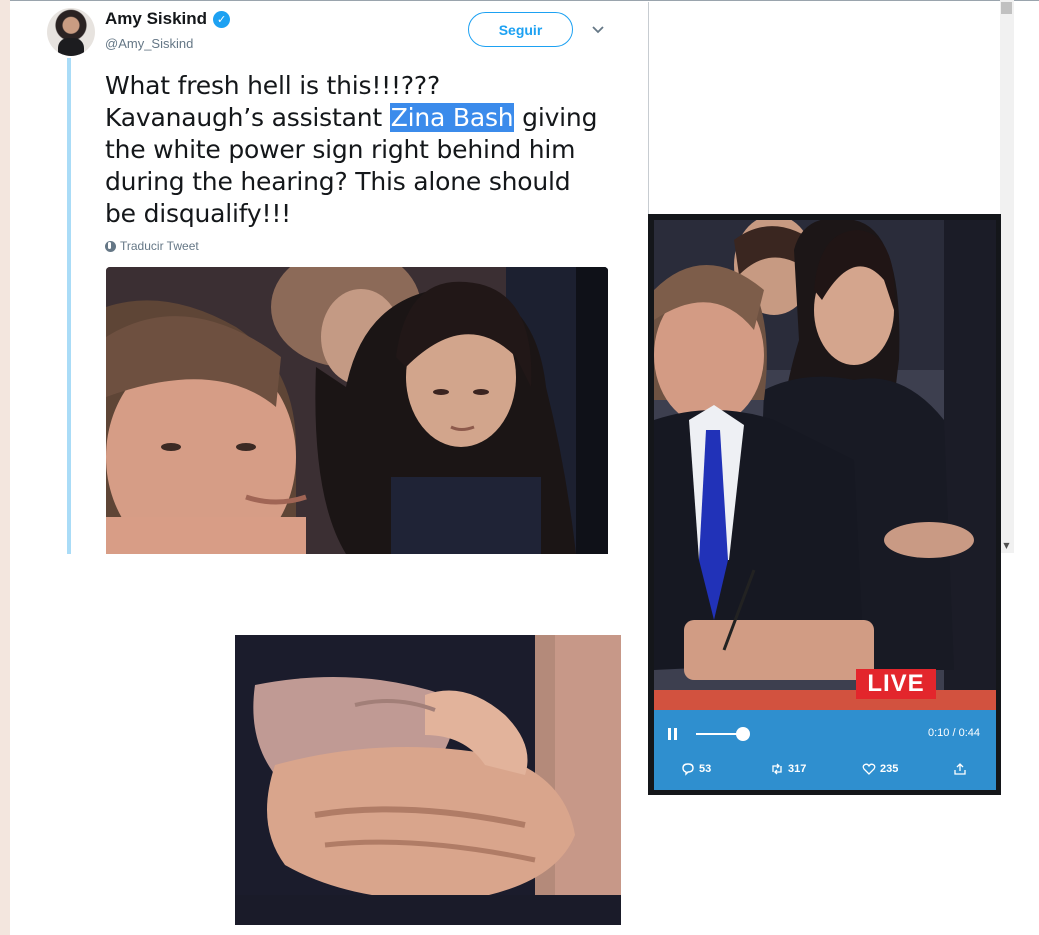  I want to click on tweet-text-line: during the hearing? This alone should, so click(338, 181).